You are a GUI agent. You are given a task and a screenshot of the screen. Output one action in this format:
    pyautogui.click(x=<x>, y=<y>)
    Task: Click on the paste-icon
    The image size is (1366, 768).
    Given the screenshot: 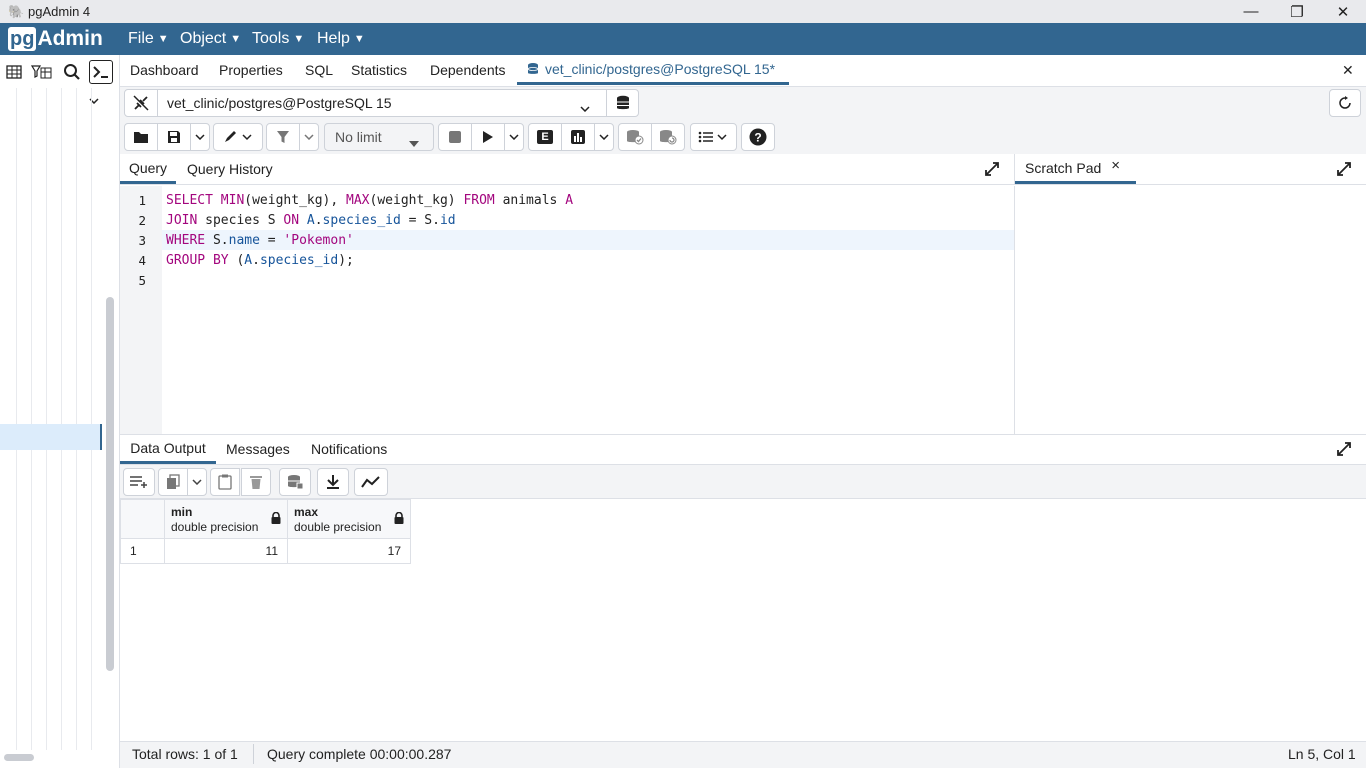 What is the action you would take?
    pyautogui.click(x=225, y=482)
    